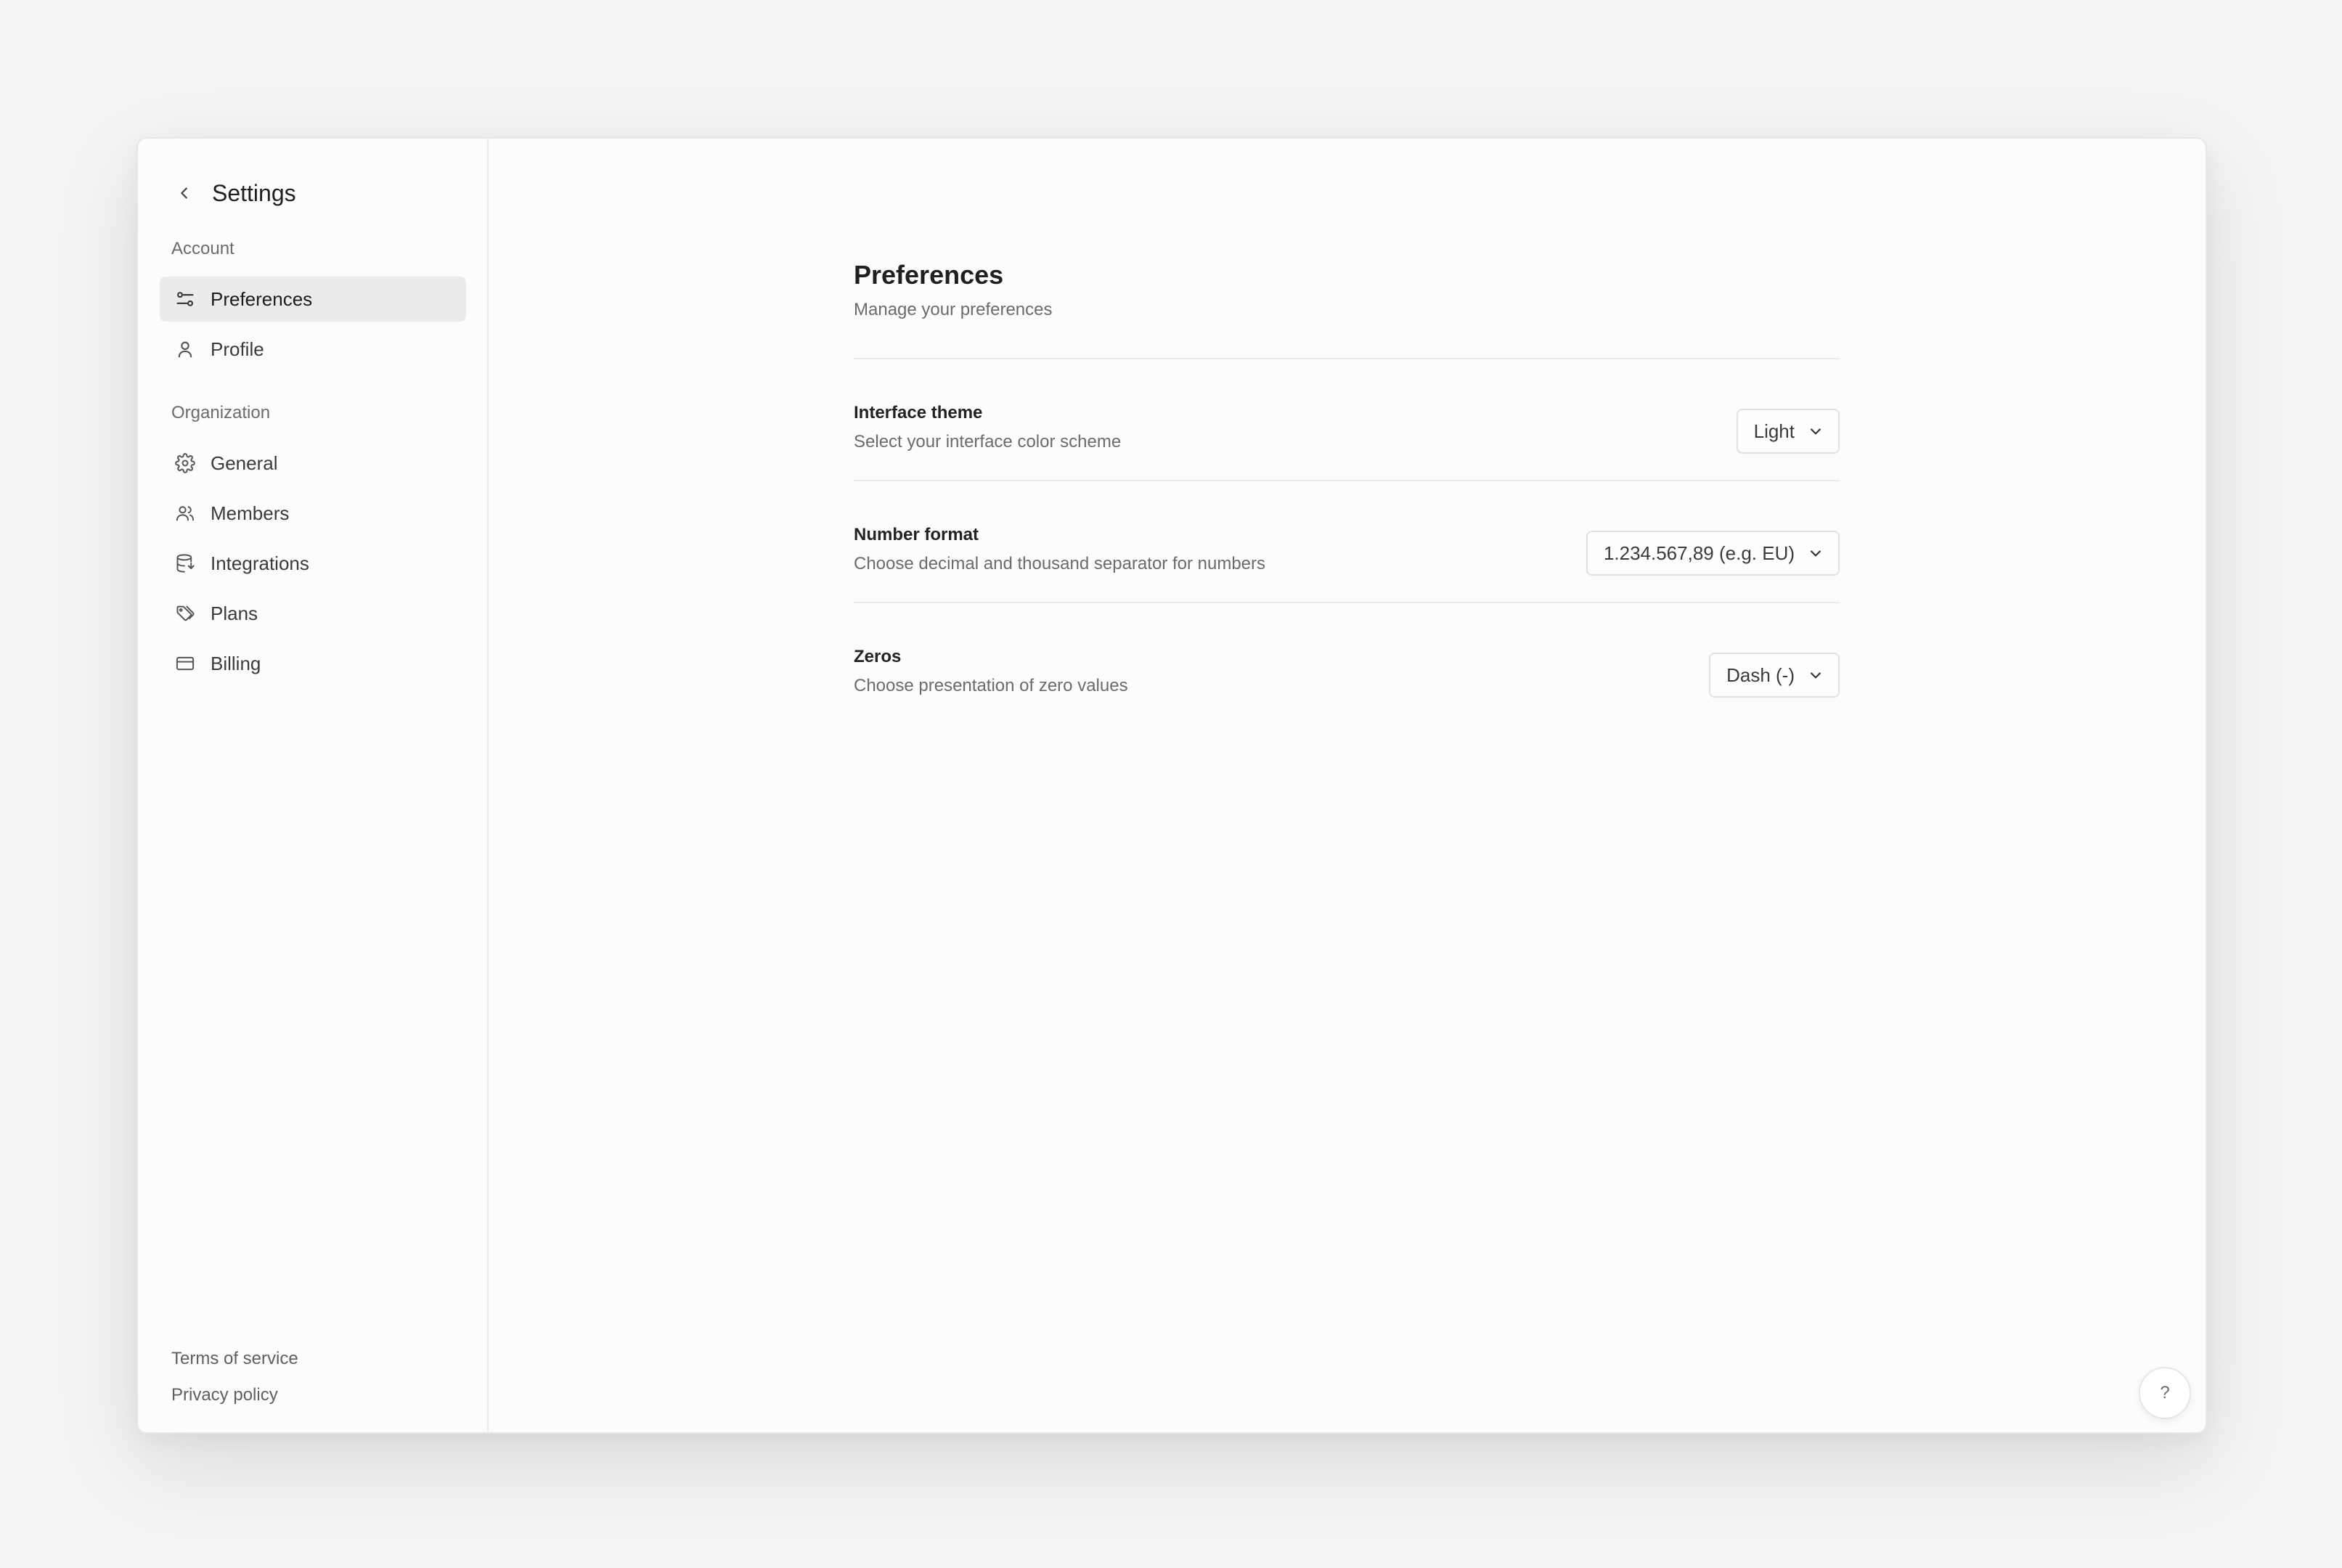 This screenshot has height=1568, width=2342. I want to click on preference-label: Number format, so click(916, 535).